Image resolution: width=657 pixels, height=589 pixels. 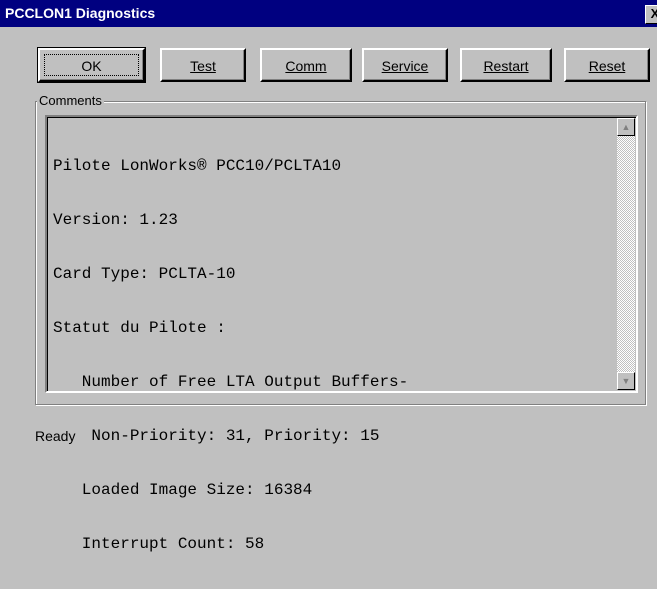 I want to click on title-bar: PCCLON1 Diagnostics X, so click(x=328, y=13).